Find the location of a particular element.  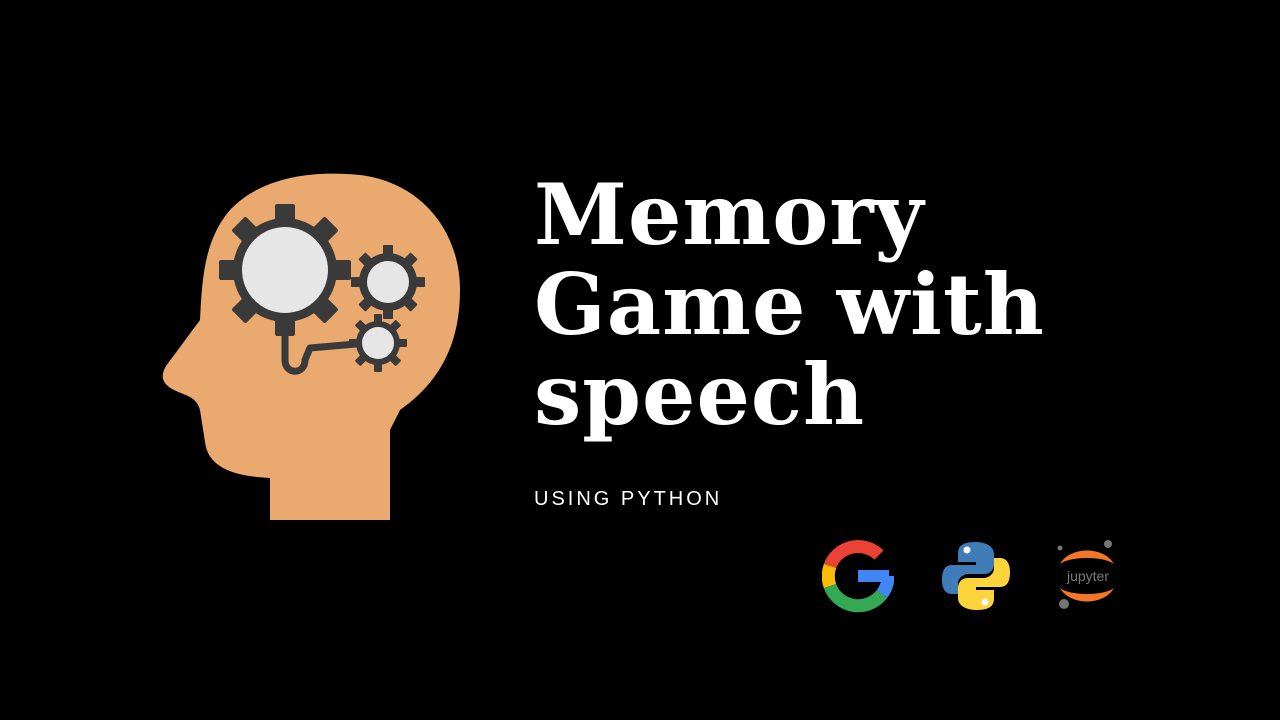

jupyter-icon: jupyter is located at coordinates (1085, 574).